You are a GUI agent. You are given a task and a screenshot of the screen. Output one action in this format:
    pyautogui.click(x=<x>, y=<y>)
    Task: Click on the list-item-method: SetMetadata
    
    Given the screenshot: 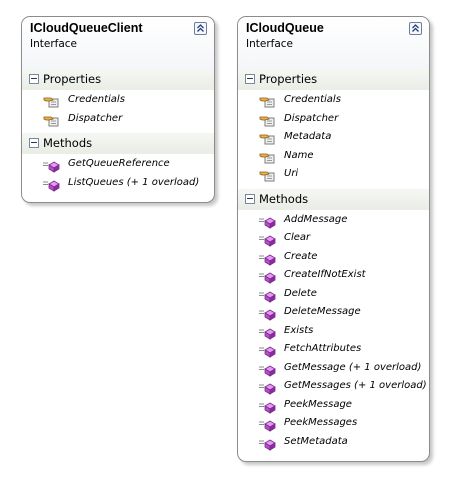 What is the action you would take?
    pyautogui.click(x=333, y=443)
    